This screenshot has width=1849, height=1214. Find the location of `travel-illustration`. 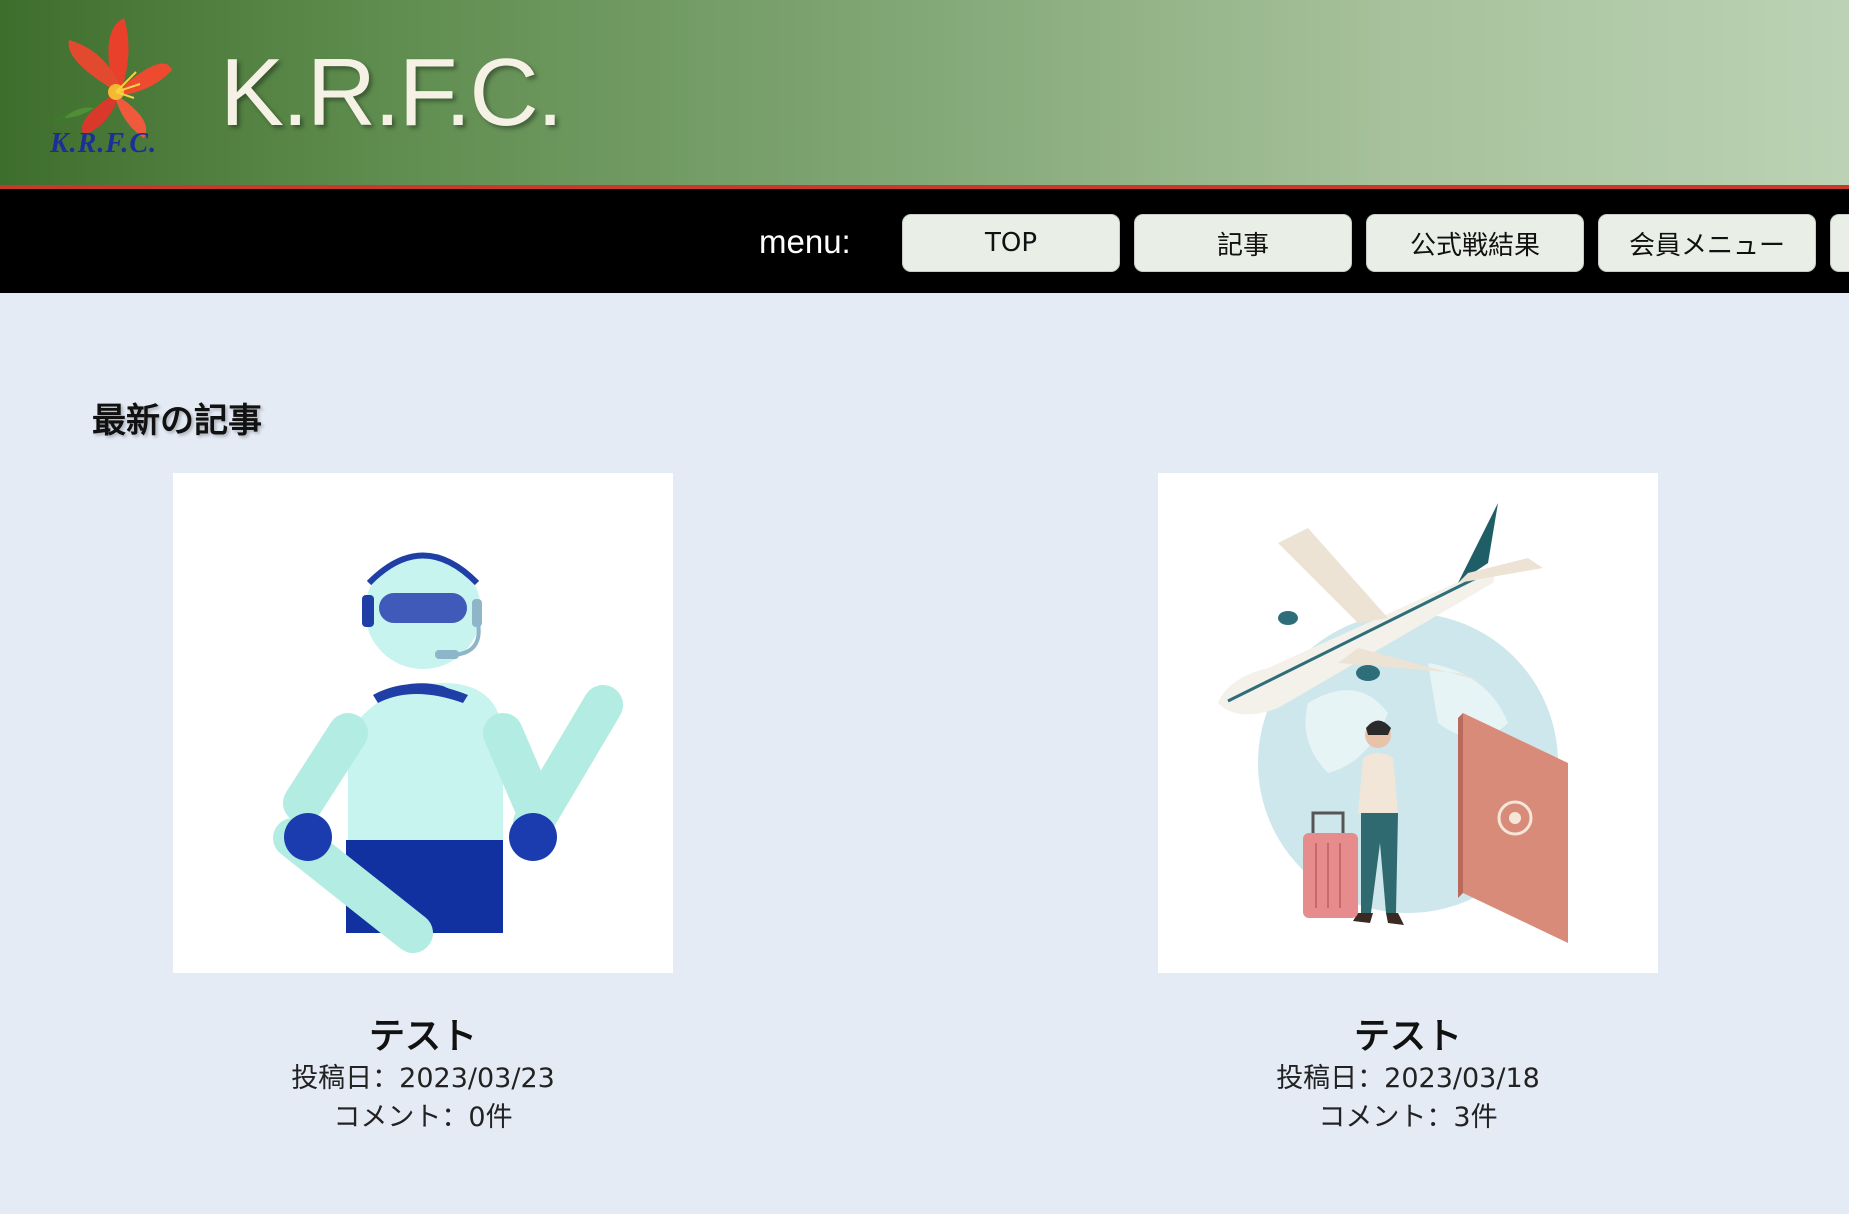

travel-illustration is located at coordinates (1408, 723).